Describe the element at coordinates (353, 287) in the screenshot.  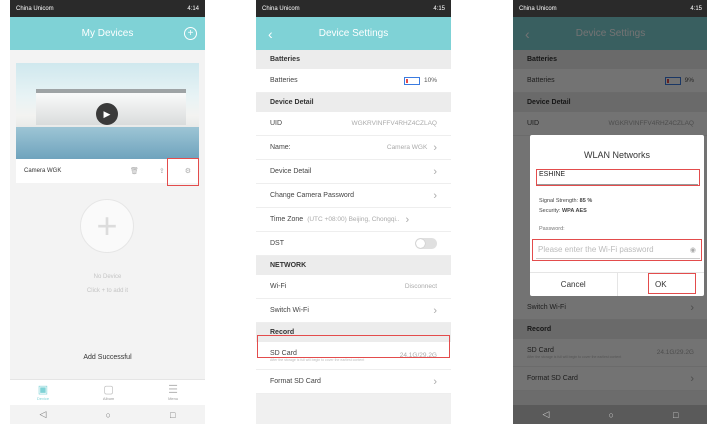
I see `wifi-row: Wi-Fi Disconnect` at that location.